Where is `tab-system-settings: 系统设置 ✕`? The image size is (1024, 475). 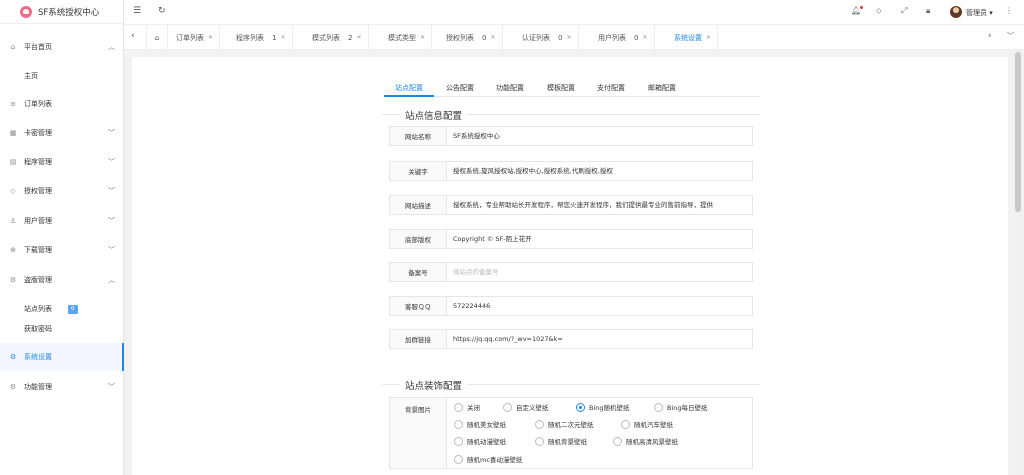
tab-system-settings: 系统设置 ✕ is located at coordinates (693, 37).